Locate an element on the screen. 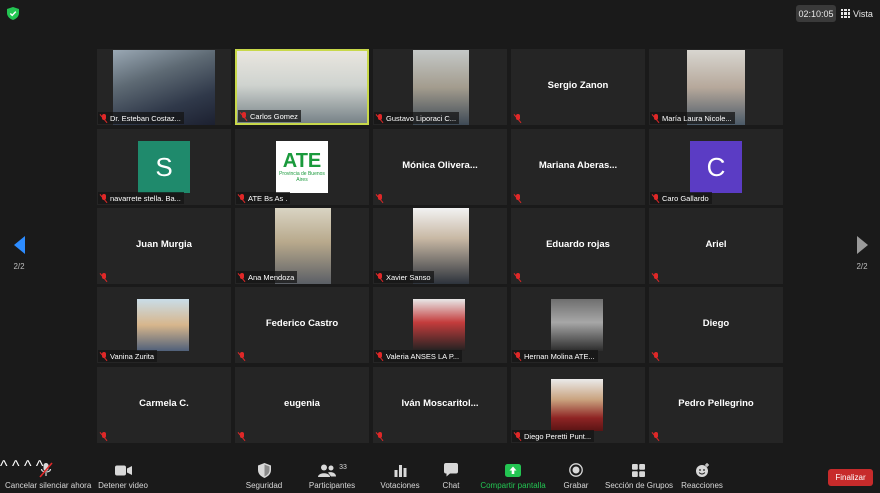 This screenshot has height=493, width=880. participant-name: Carlos Gomez is located at coordinates (274, 116).